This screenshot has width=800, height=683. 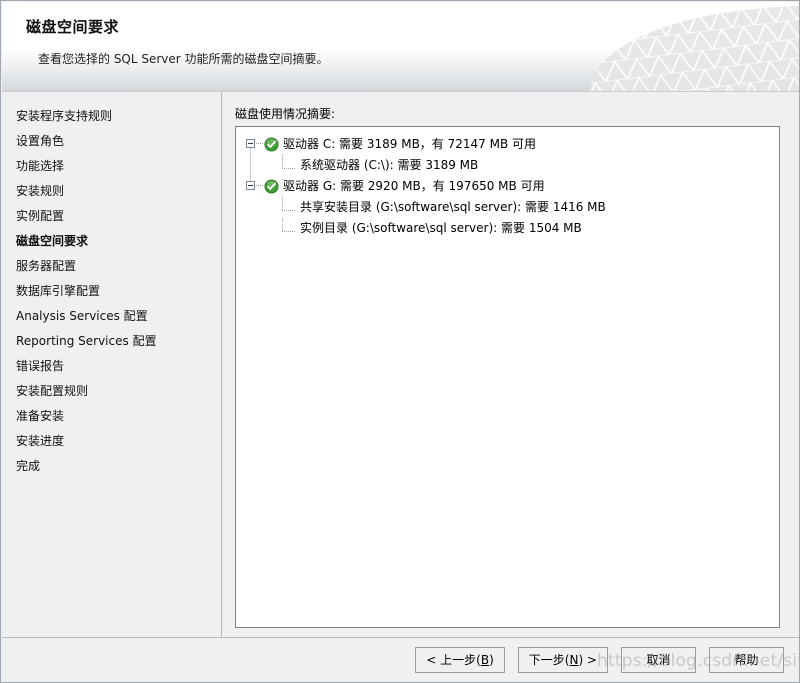 What do you see at coordinates (116, 191) in the screenshot?
I see `sidebar-item-4: 安装规则` at bounding box center [116, 191].